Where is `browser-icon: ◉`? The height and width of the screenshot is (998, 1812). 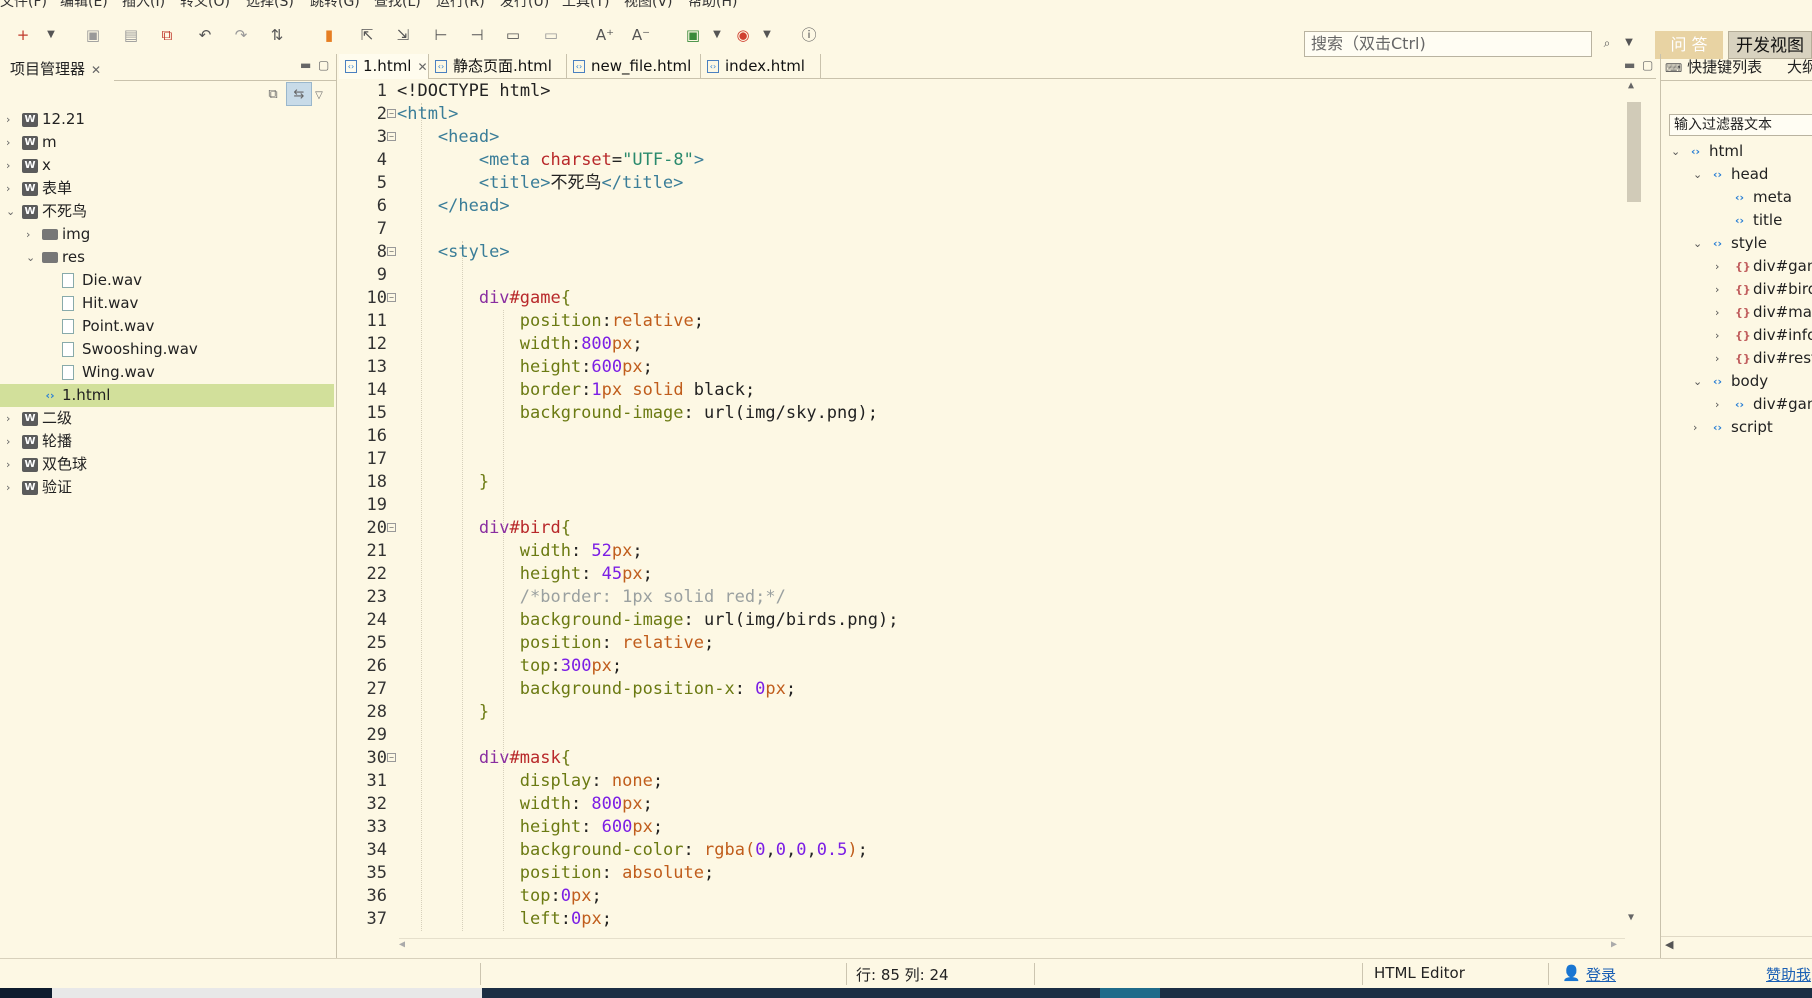
browser-icon: ◉ is located at coordinates (743, 35).